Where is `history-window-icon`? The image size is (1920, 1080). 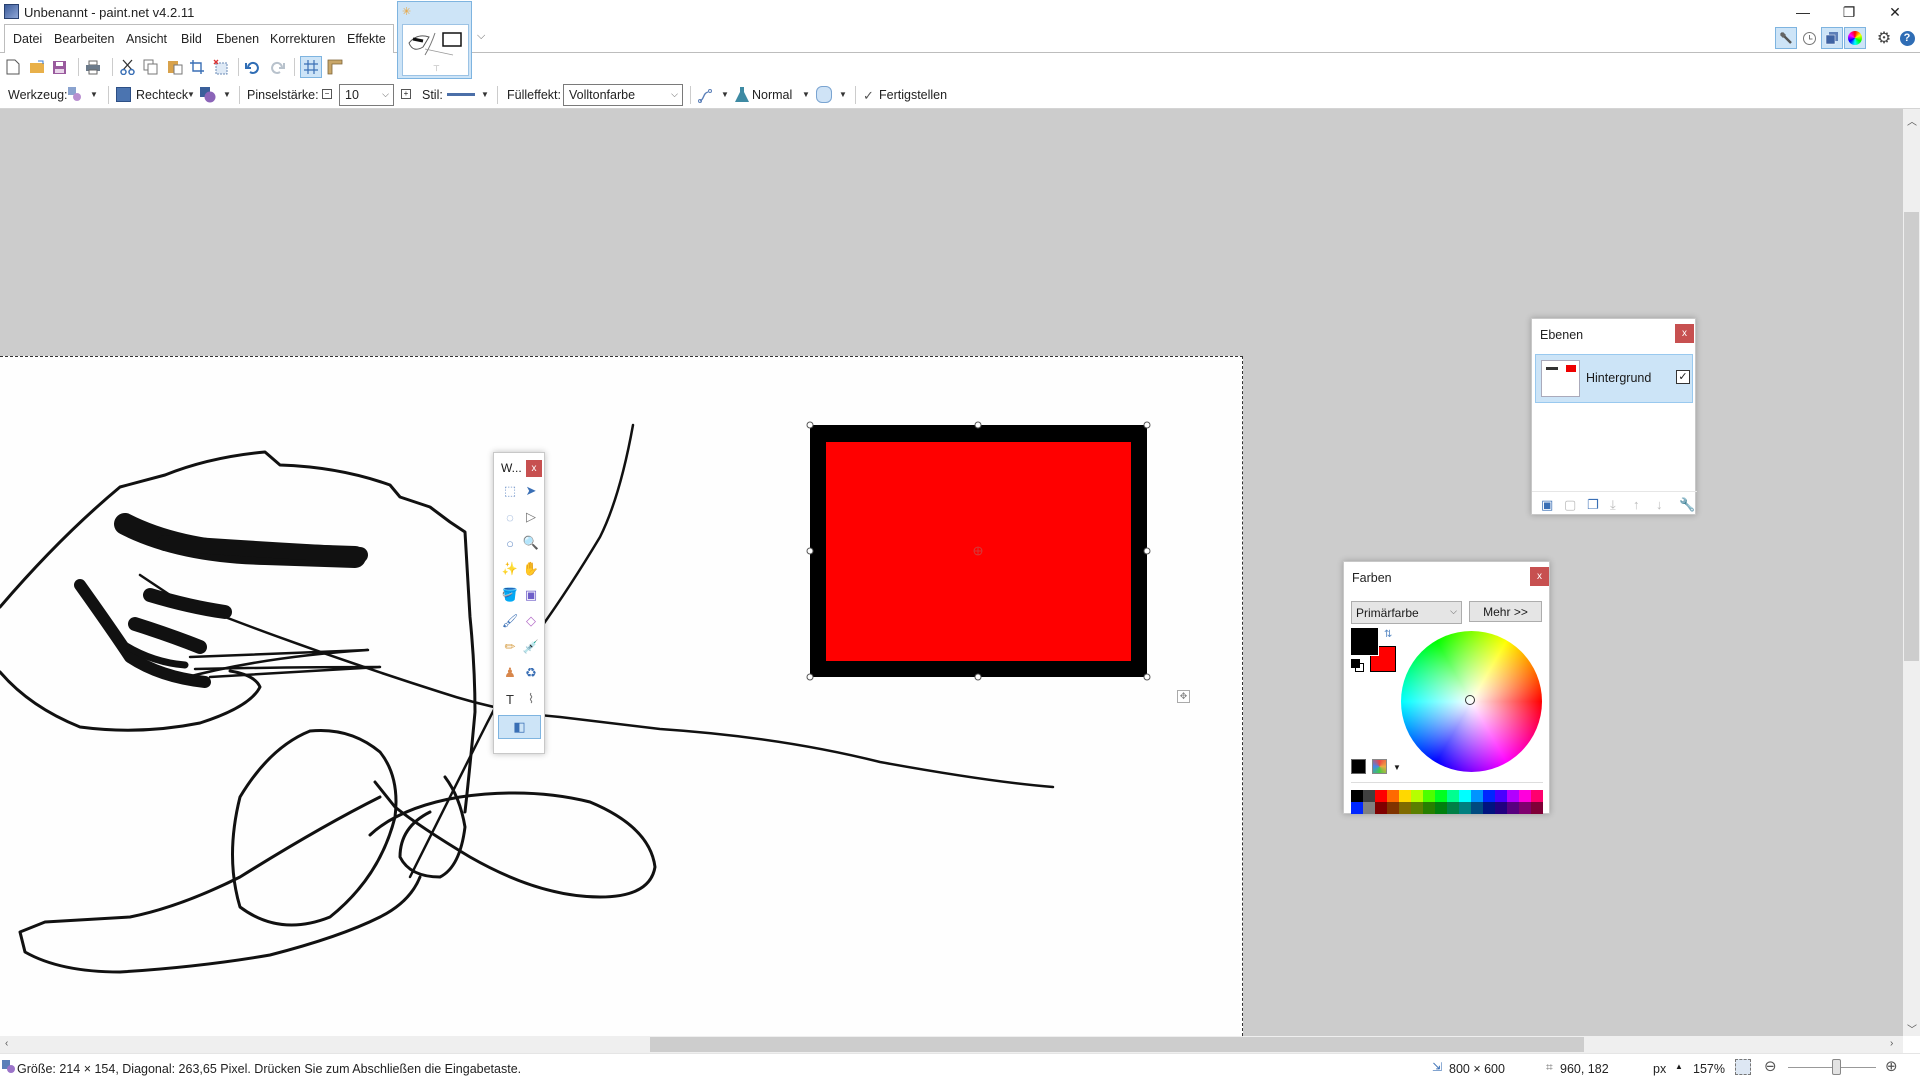
history-window-icon is located at coordinates (1809, 38).